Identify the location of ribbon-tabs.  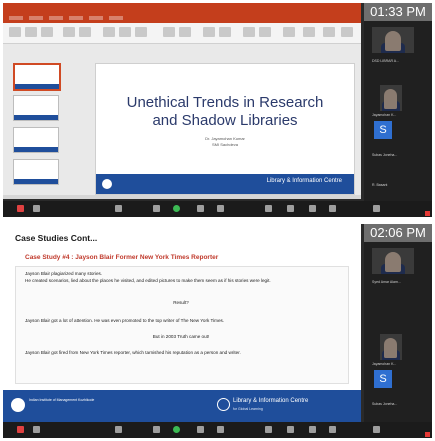
(182, 19).